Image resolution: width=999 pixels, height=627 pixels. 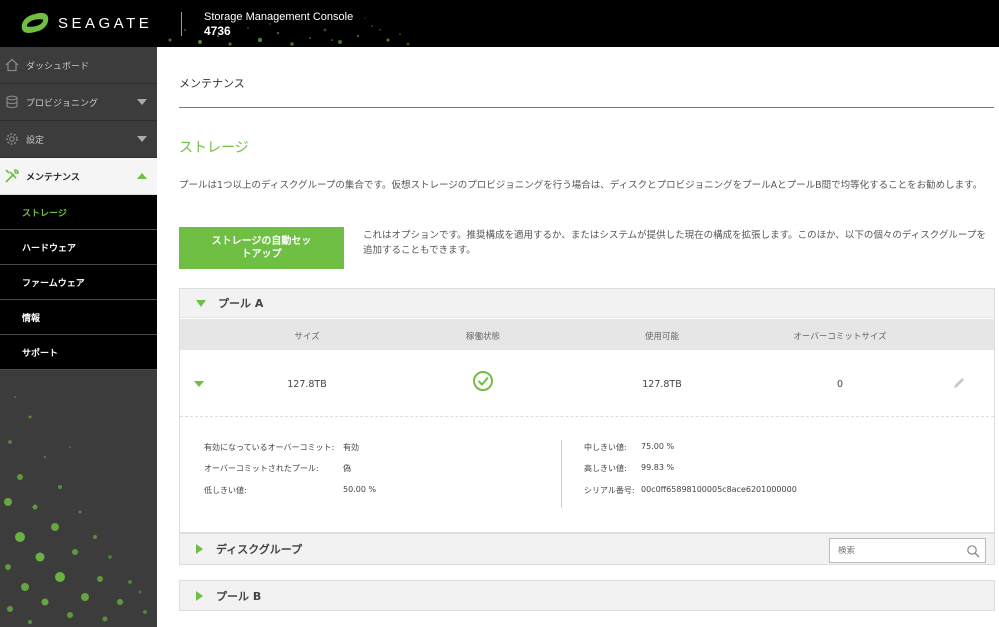 What do you see at coordinates (12, 139) in the screenshot?
I see `gear-icon` at bounding box center [12, 139].